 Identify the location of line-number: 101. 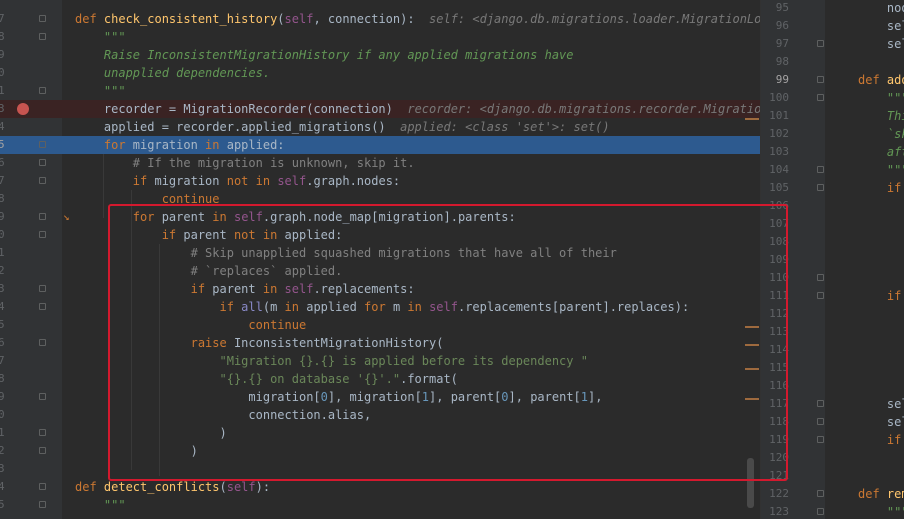
(779, 115).